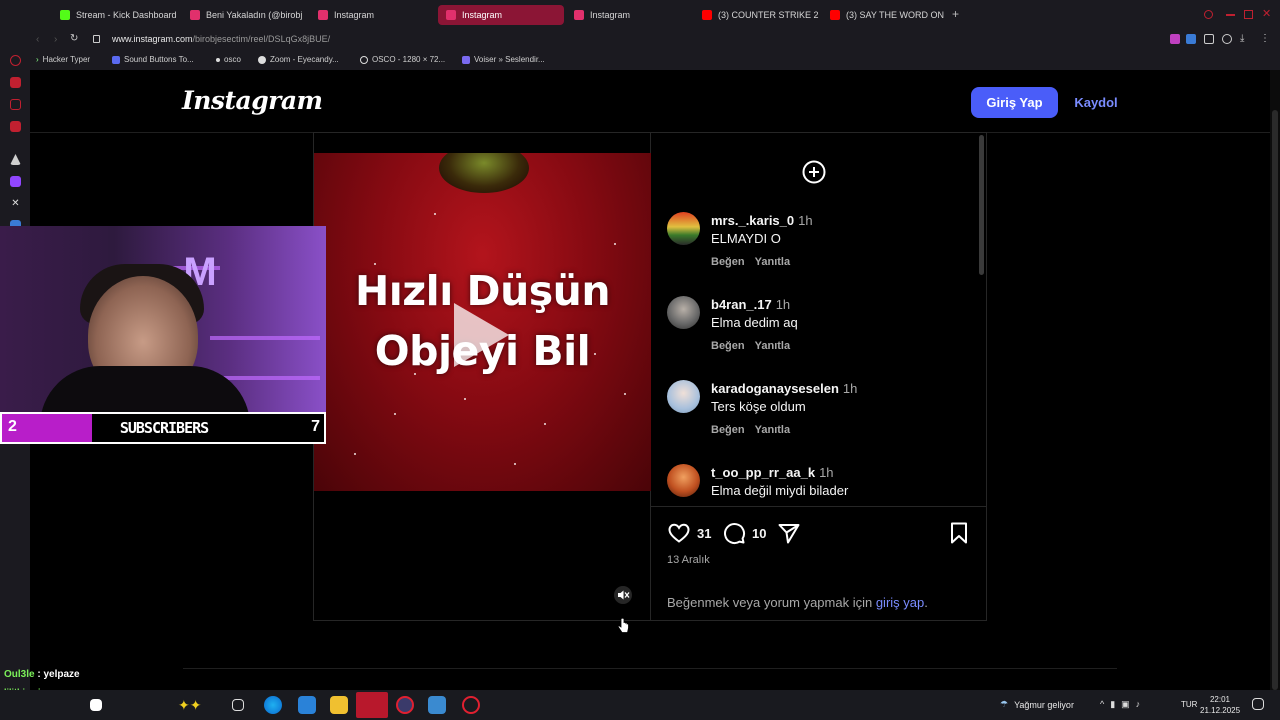 The width and height of the screenshot is (1280, 720). What do you see at coordinates (466, 59) in the screenshot?
I see `voiser-icon` at bounding box center [466, 59].